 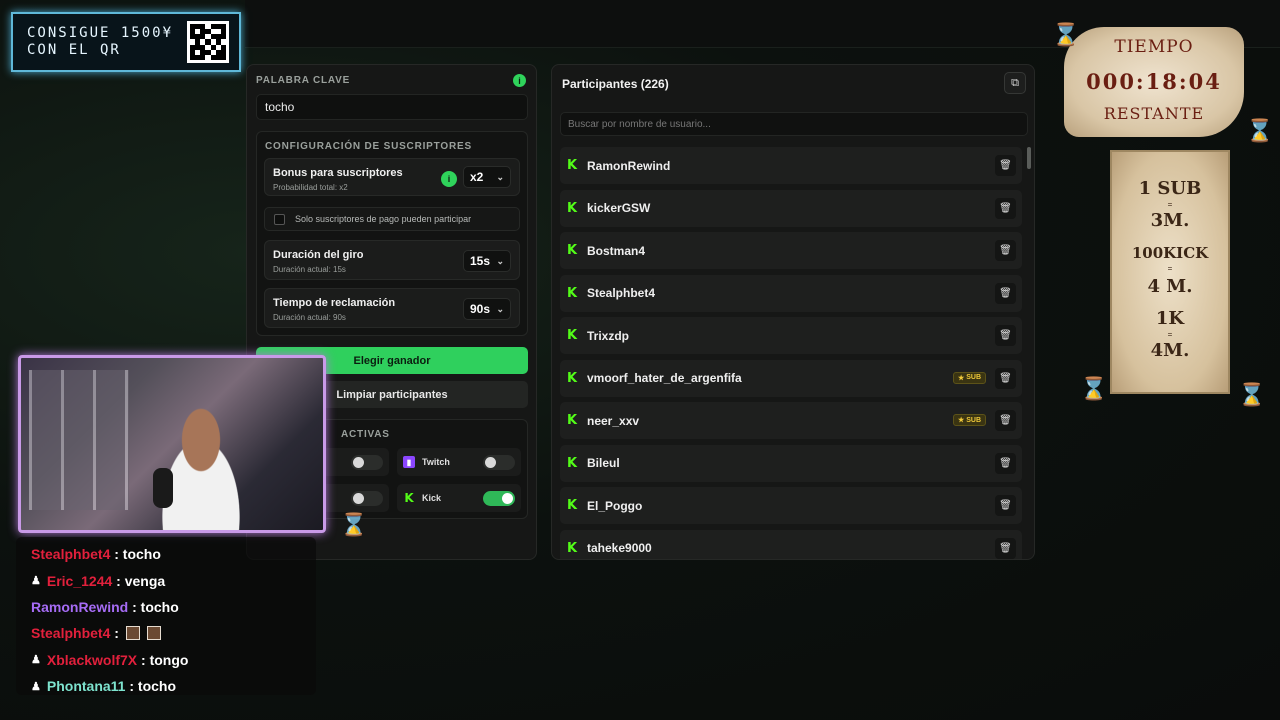 I want to click on participant-name: El_Poggo, so click(x=615, y=505).